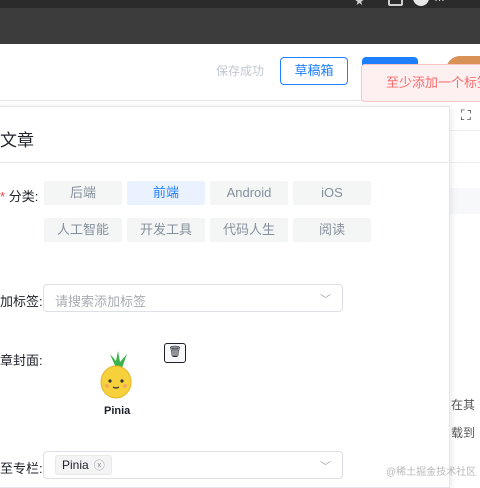 Image resolution: width=480 pixels, height=488 pixels. I want to click on category-option-ai: 人工智能, so click(83, 230).